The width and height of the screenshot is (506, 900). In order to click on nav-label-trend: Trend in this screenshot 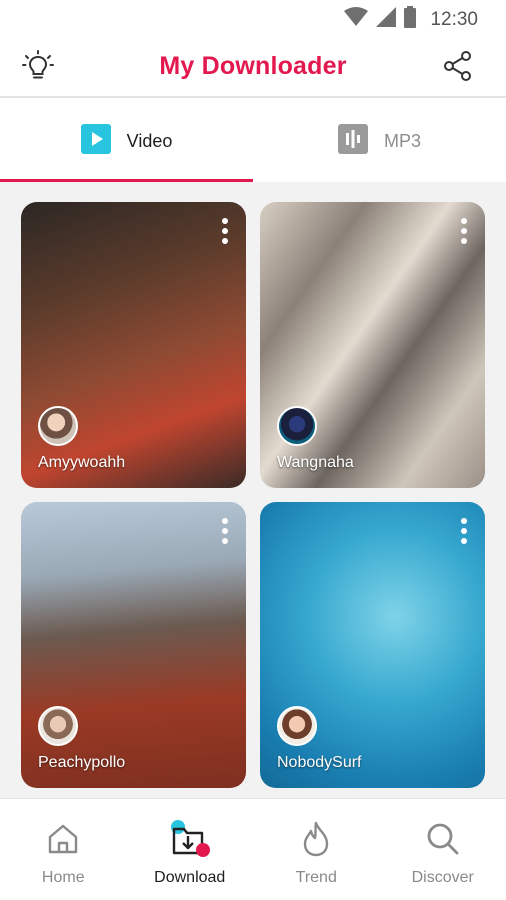, I will do `click(316, 877)`.